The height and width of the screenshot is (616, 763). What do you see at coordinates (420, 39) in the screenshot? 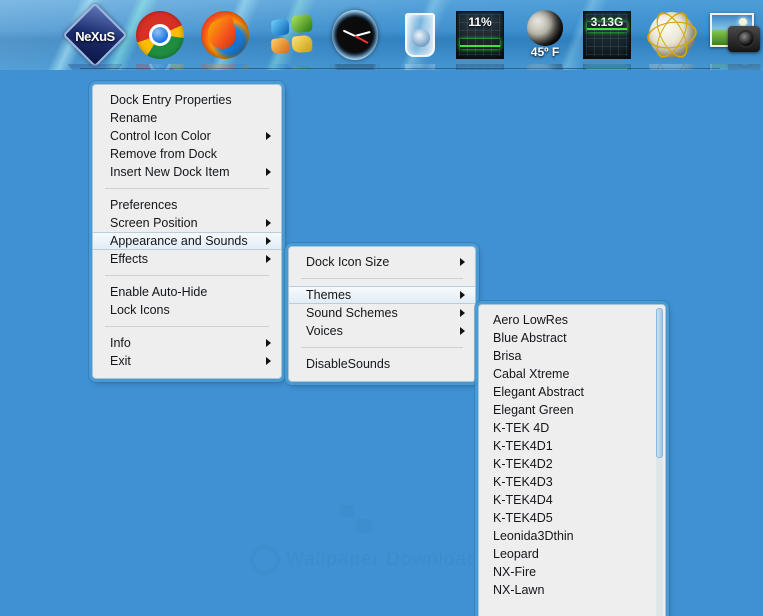
I see `dock-item-recycle-bin` at bounding box center [420, 39].